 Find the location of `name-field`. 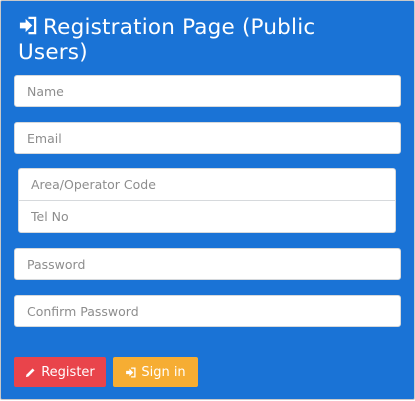

name-field is located at coordinates (207, 91).